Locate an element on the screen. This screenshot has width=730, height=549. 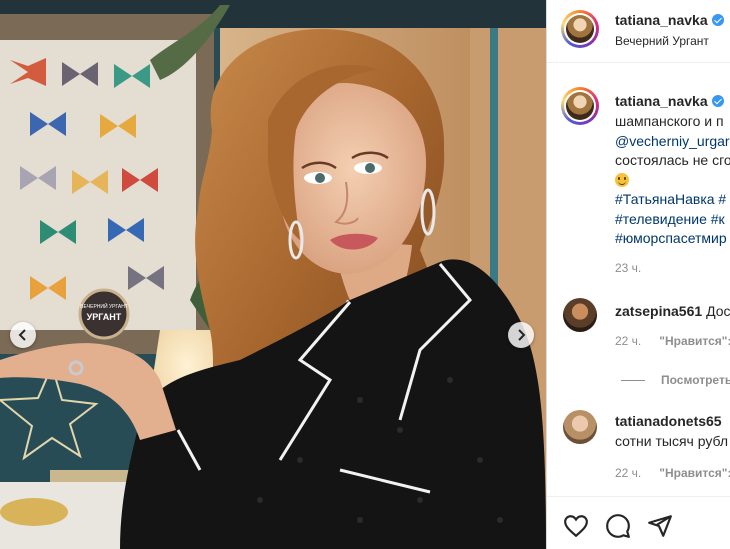
author-username: tatiana_navka is located at coordinates (669, 20).